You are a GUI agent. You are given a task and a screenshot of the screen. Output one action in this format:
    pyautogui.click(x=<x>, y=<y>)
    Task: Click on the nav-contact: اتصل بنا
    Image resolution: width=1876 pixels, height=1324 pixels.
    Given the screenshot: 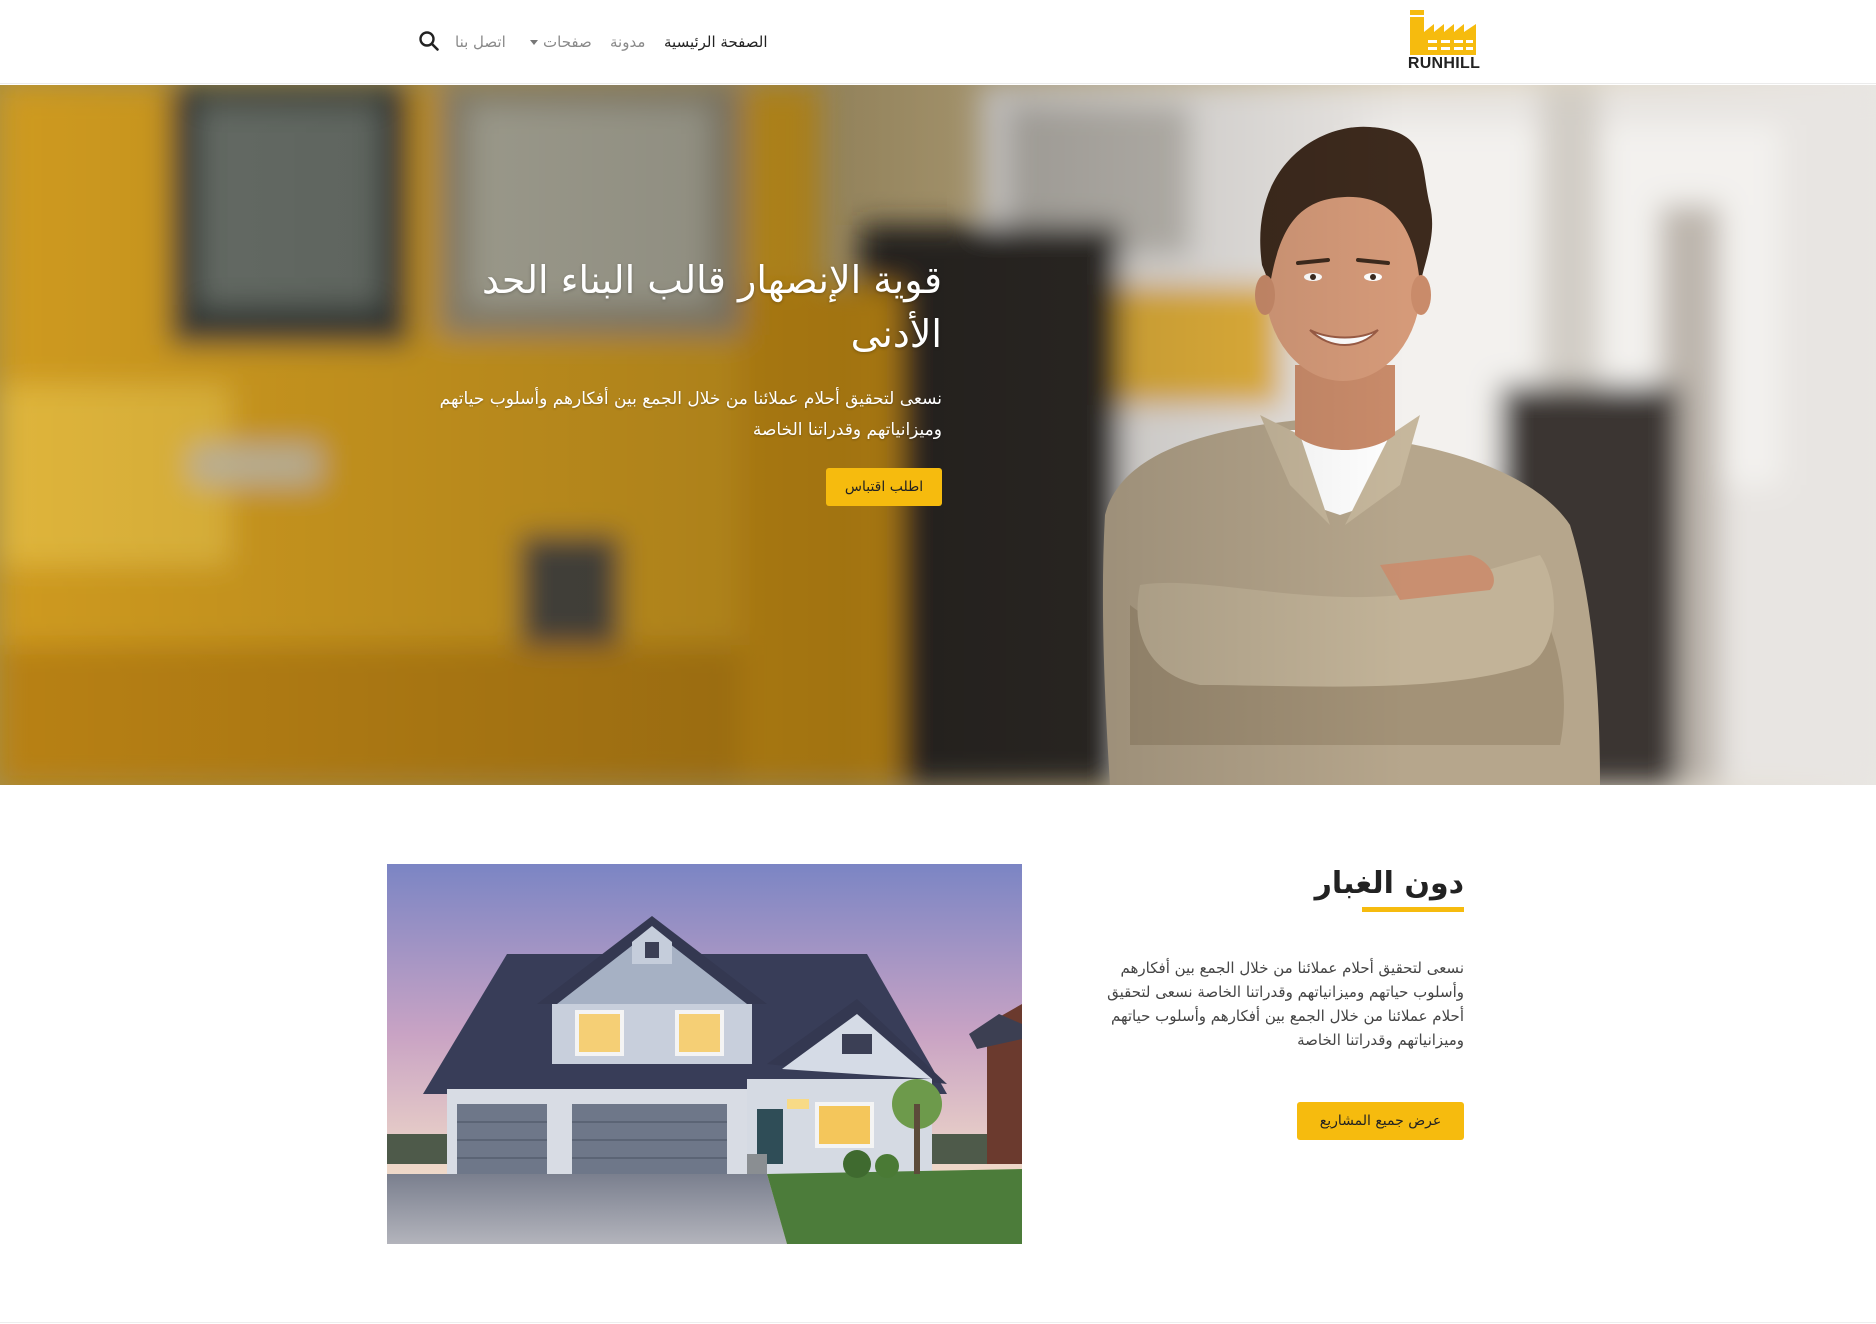 What is the action you would take?
    pyautogui.click(x=480, y=42)
    